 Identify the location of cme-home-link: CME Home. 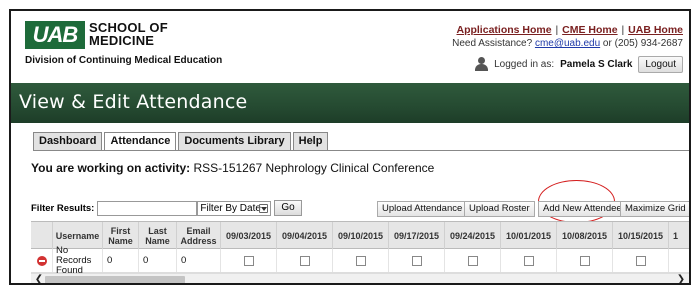
(589, 30).